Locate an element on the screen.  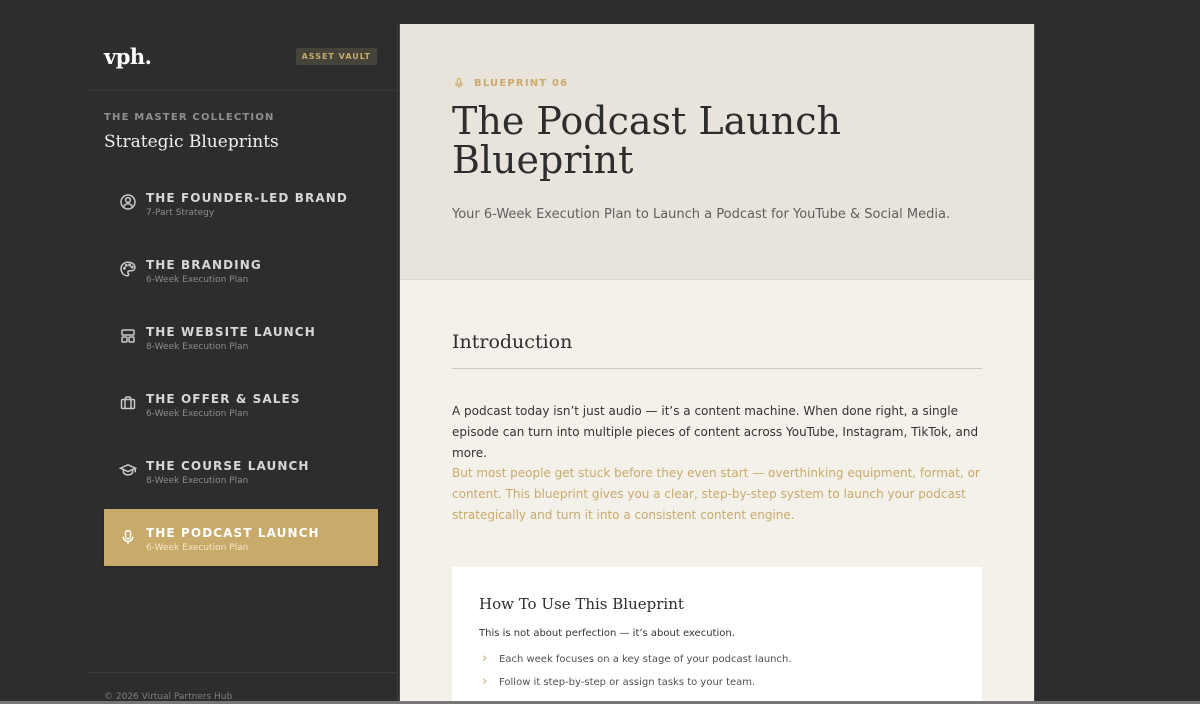
graduation-cap-icon is located at coordinates (128, 470).